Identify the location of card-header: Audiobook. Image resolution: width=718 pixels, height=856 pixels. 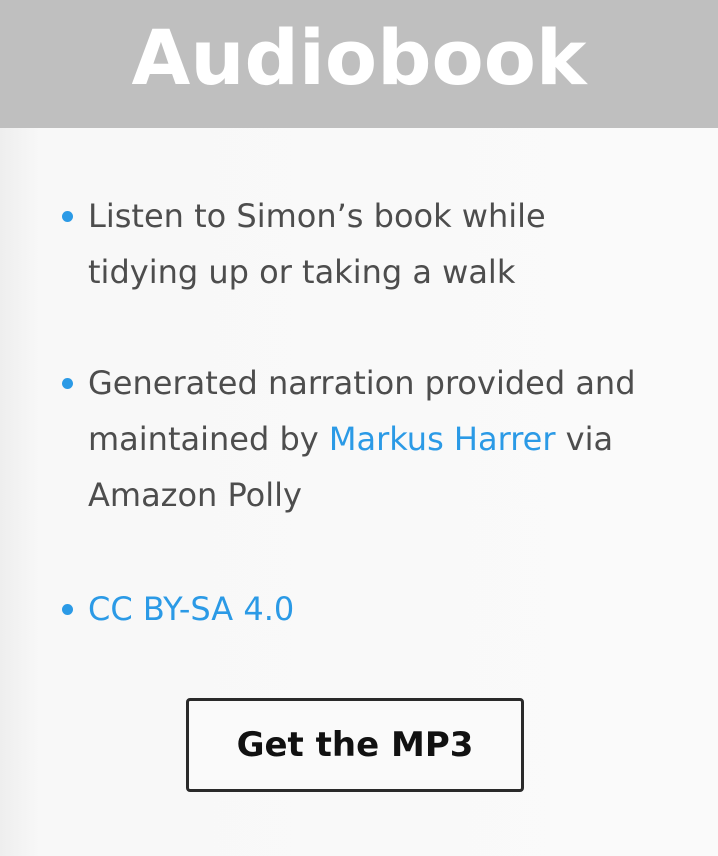
(359, 64).